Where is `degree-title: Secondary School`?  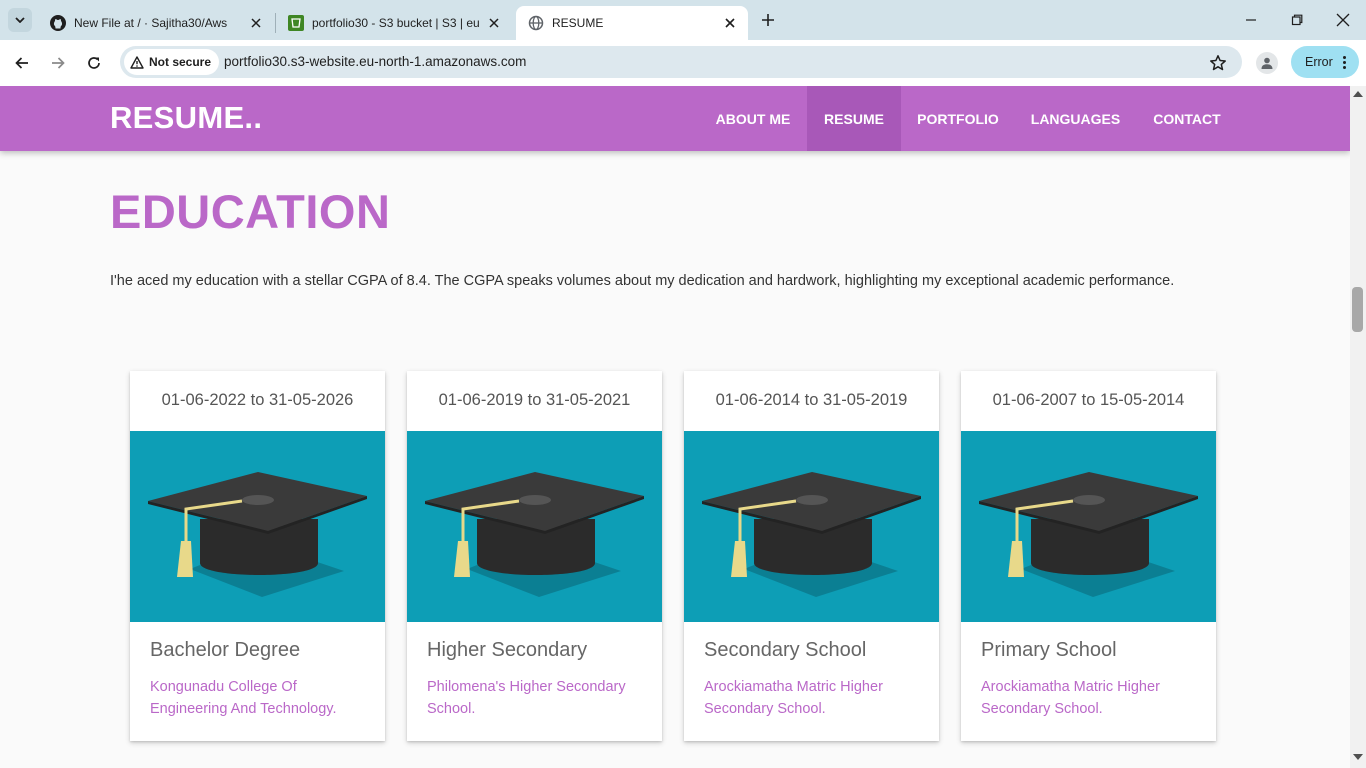 degree-title: Secondary School is located at coordinates (785, 650).